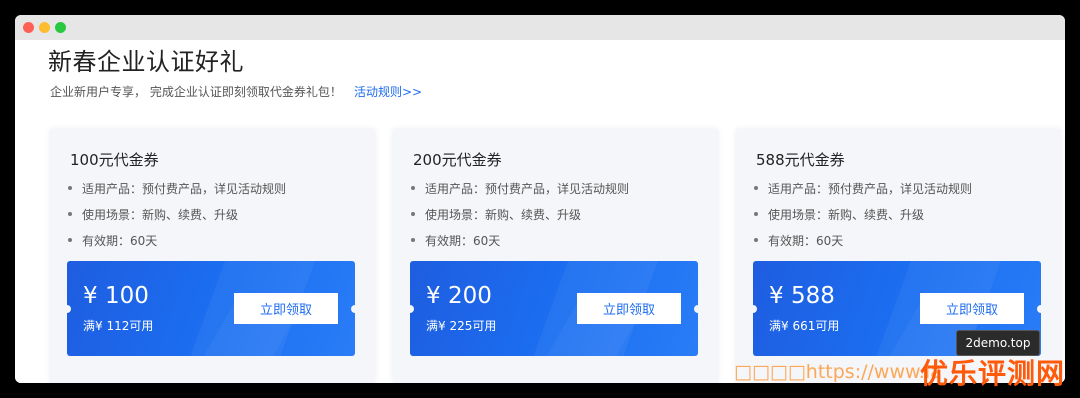 The width and height of the screenshot is (1080, 398). What do you see at coordinates (993, 373) in the screenshot?
I see `watermark-logo: 优乐评测网` at bounding box center [993, 373].